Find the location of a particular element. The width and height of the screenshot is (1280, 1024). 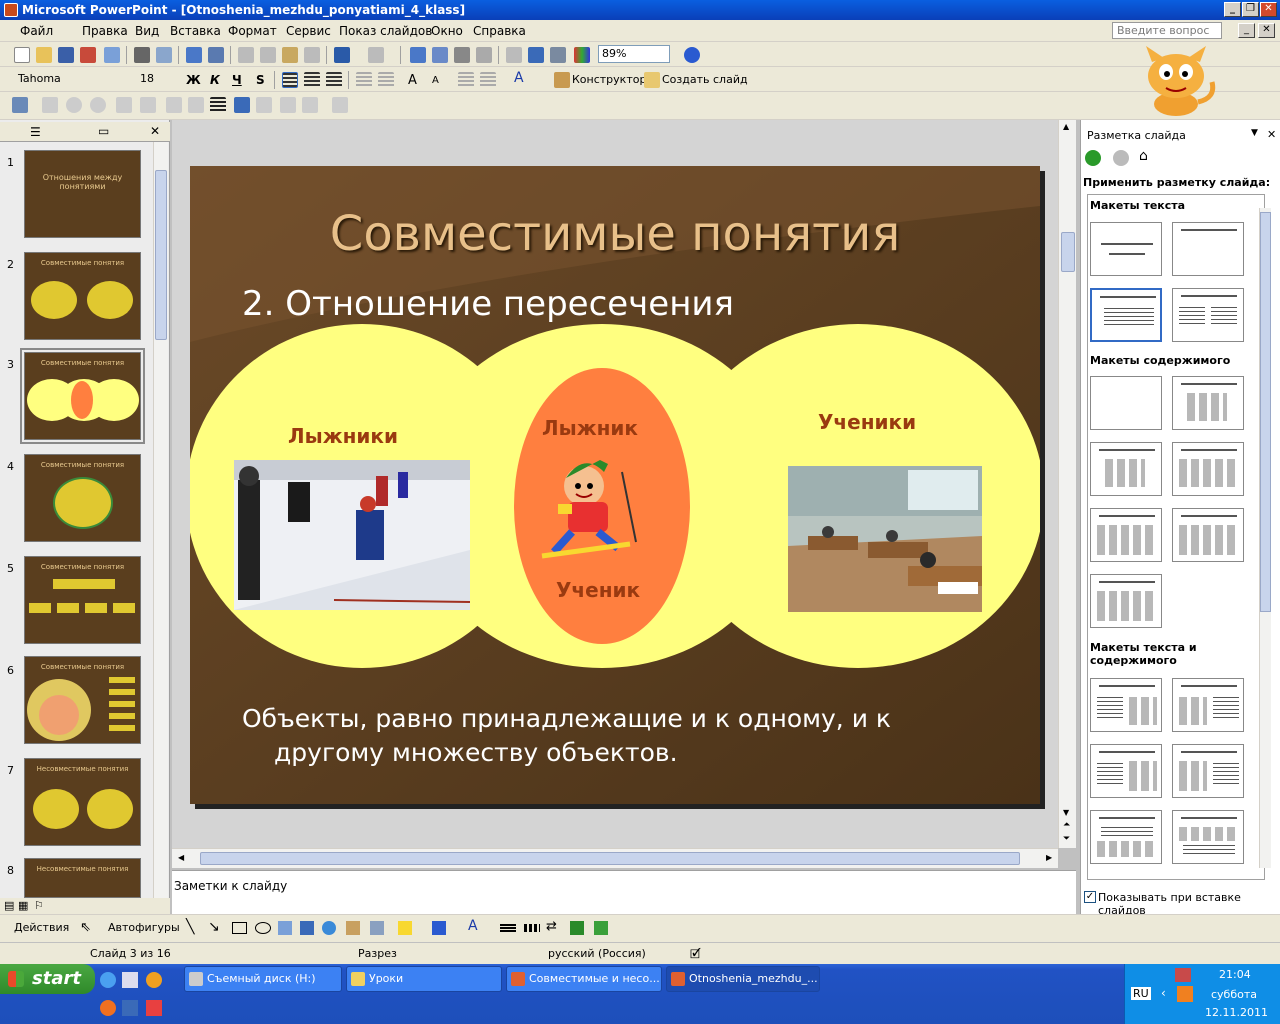

skier-clipart is located at coordinates (593, 511).